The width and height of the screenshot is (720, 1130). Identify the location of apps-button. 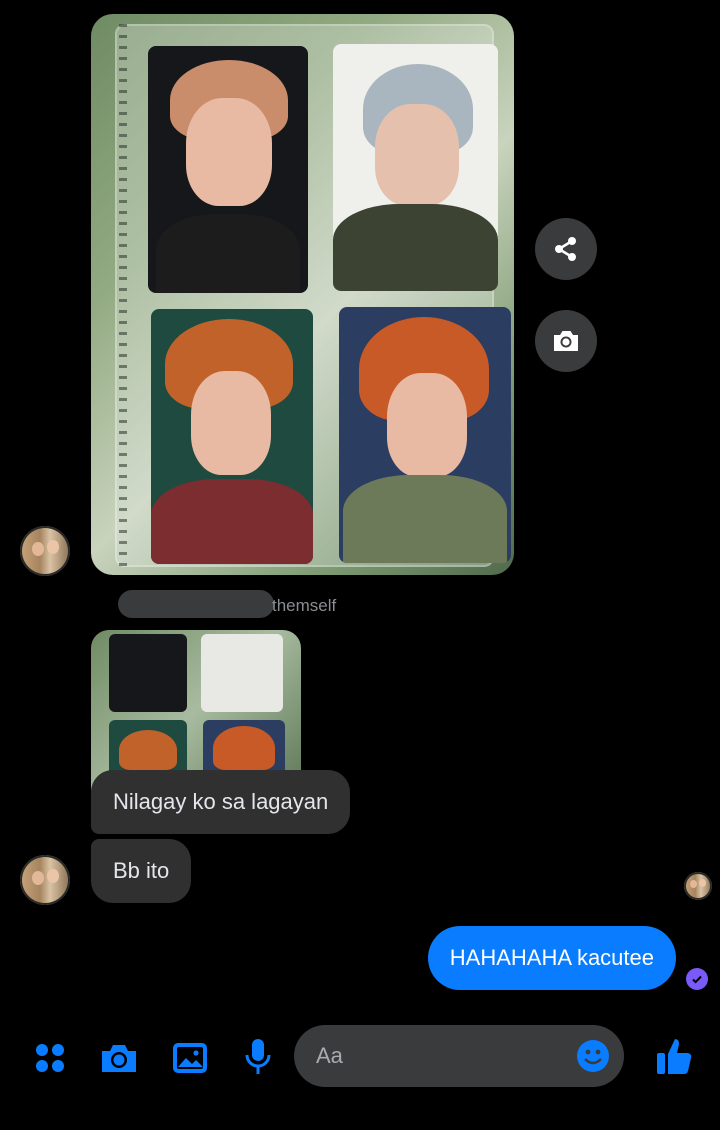
(50, 1058).